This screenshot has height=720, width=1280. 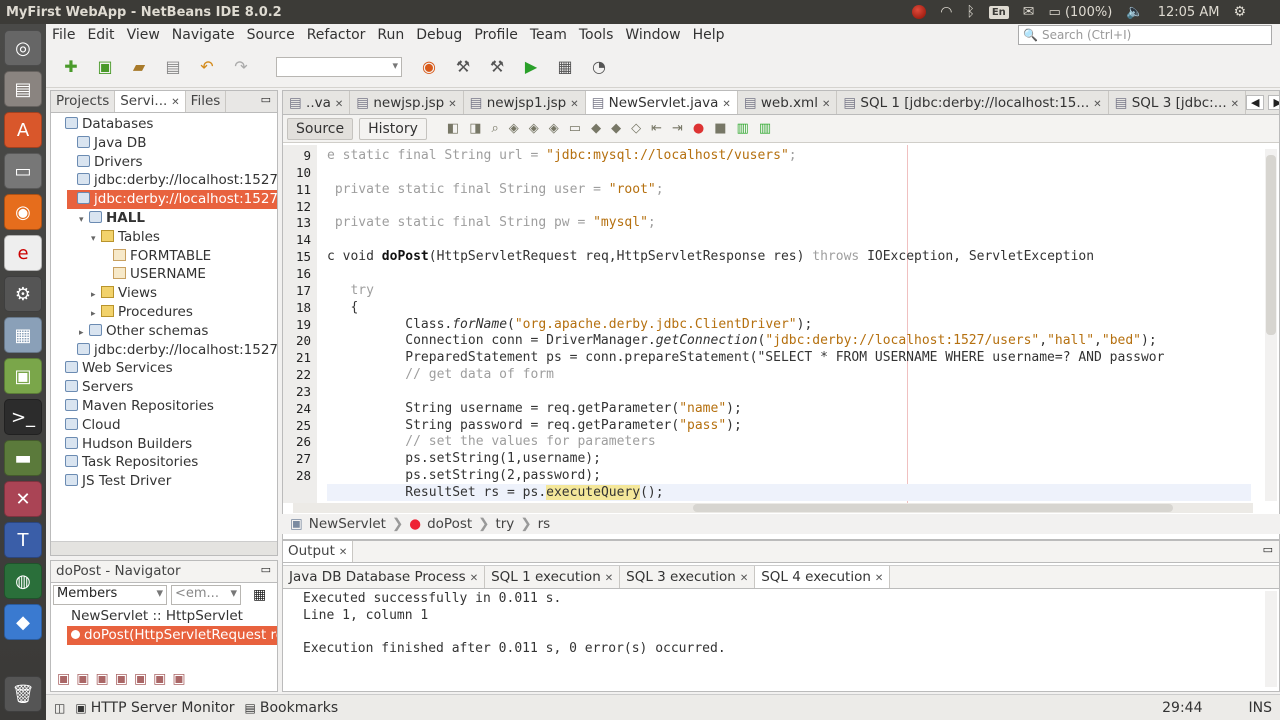 What do you see at coordinates (110, 595) in the screenshot?
I see `members-filter-select: Members ▾` at bounding box center [110, 595].